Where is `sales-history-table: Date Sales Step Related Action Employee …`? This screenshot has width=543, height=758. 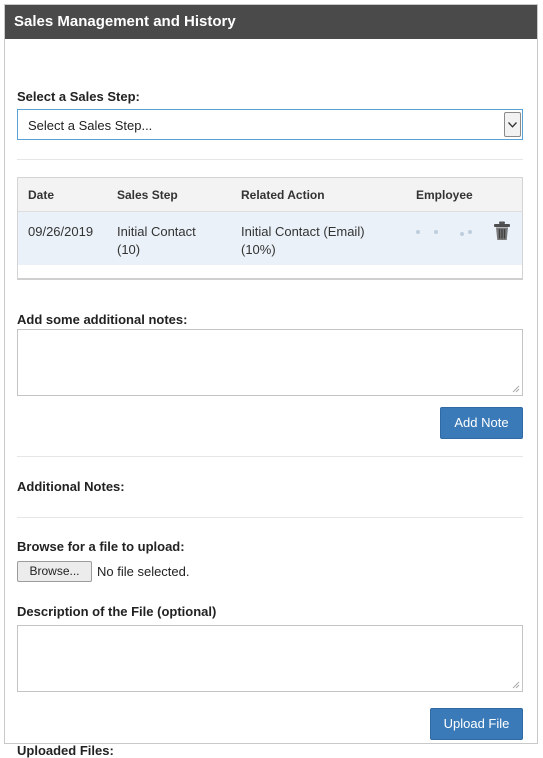
sales-history-table: Date Sales Step Related Action Employee … is located at coordinates (270, 228).